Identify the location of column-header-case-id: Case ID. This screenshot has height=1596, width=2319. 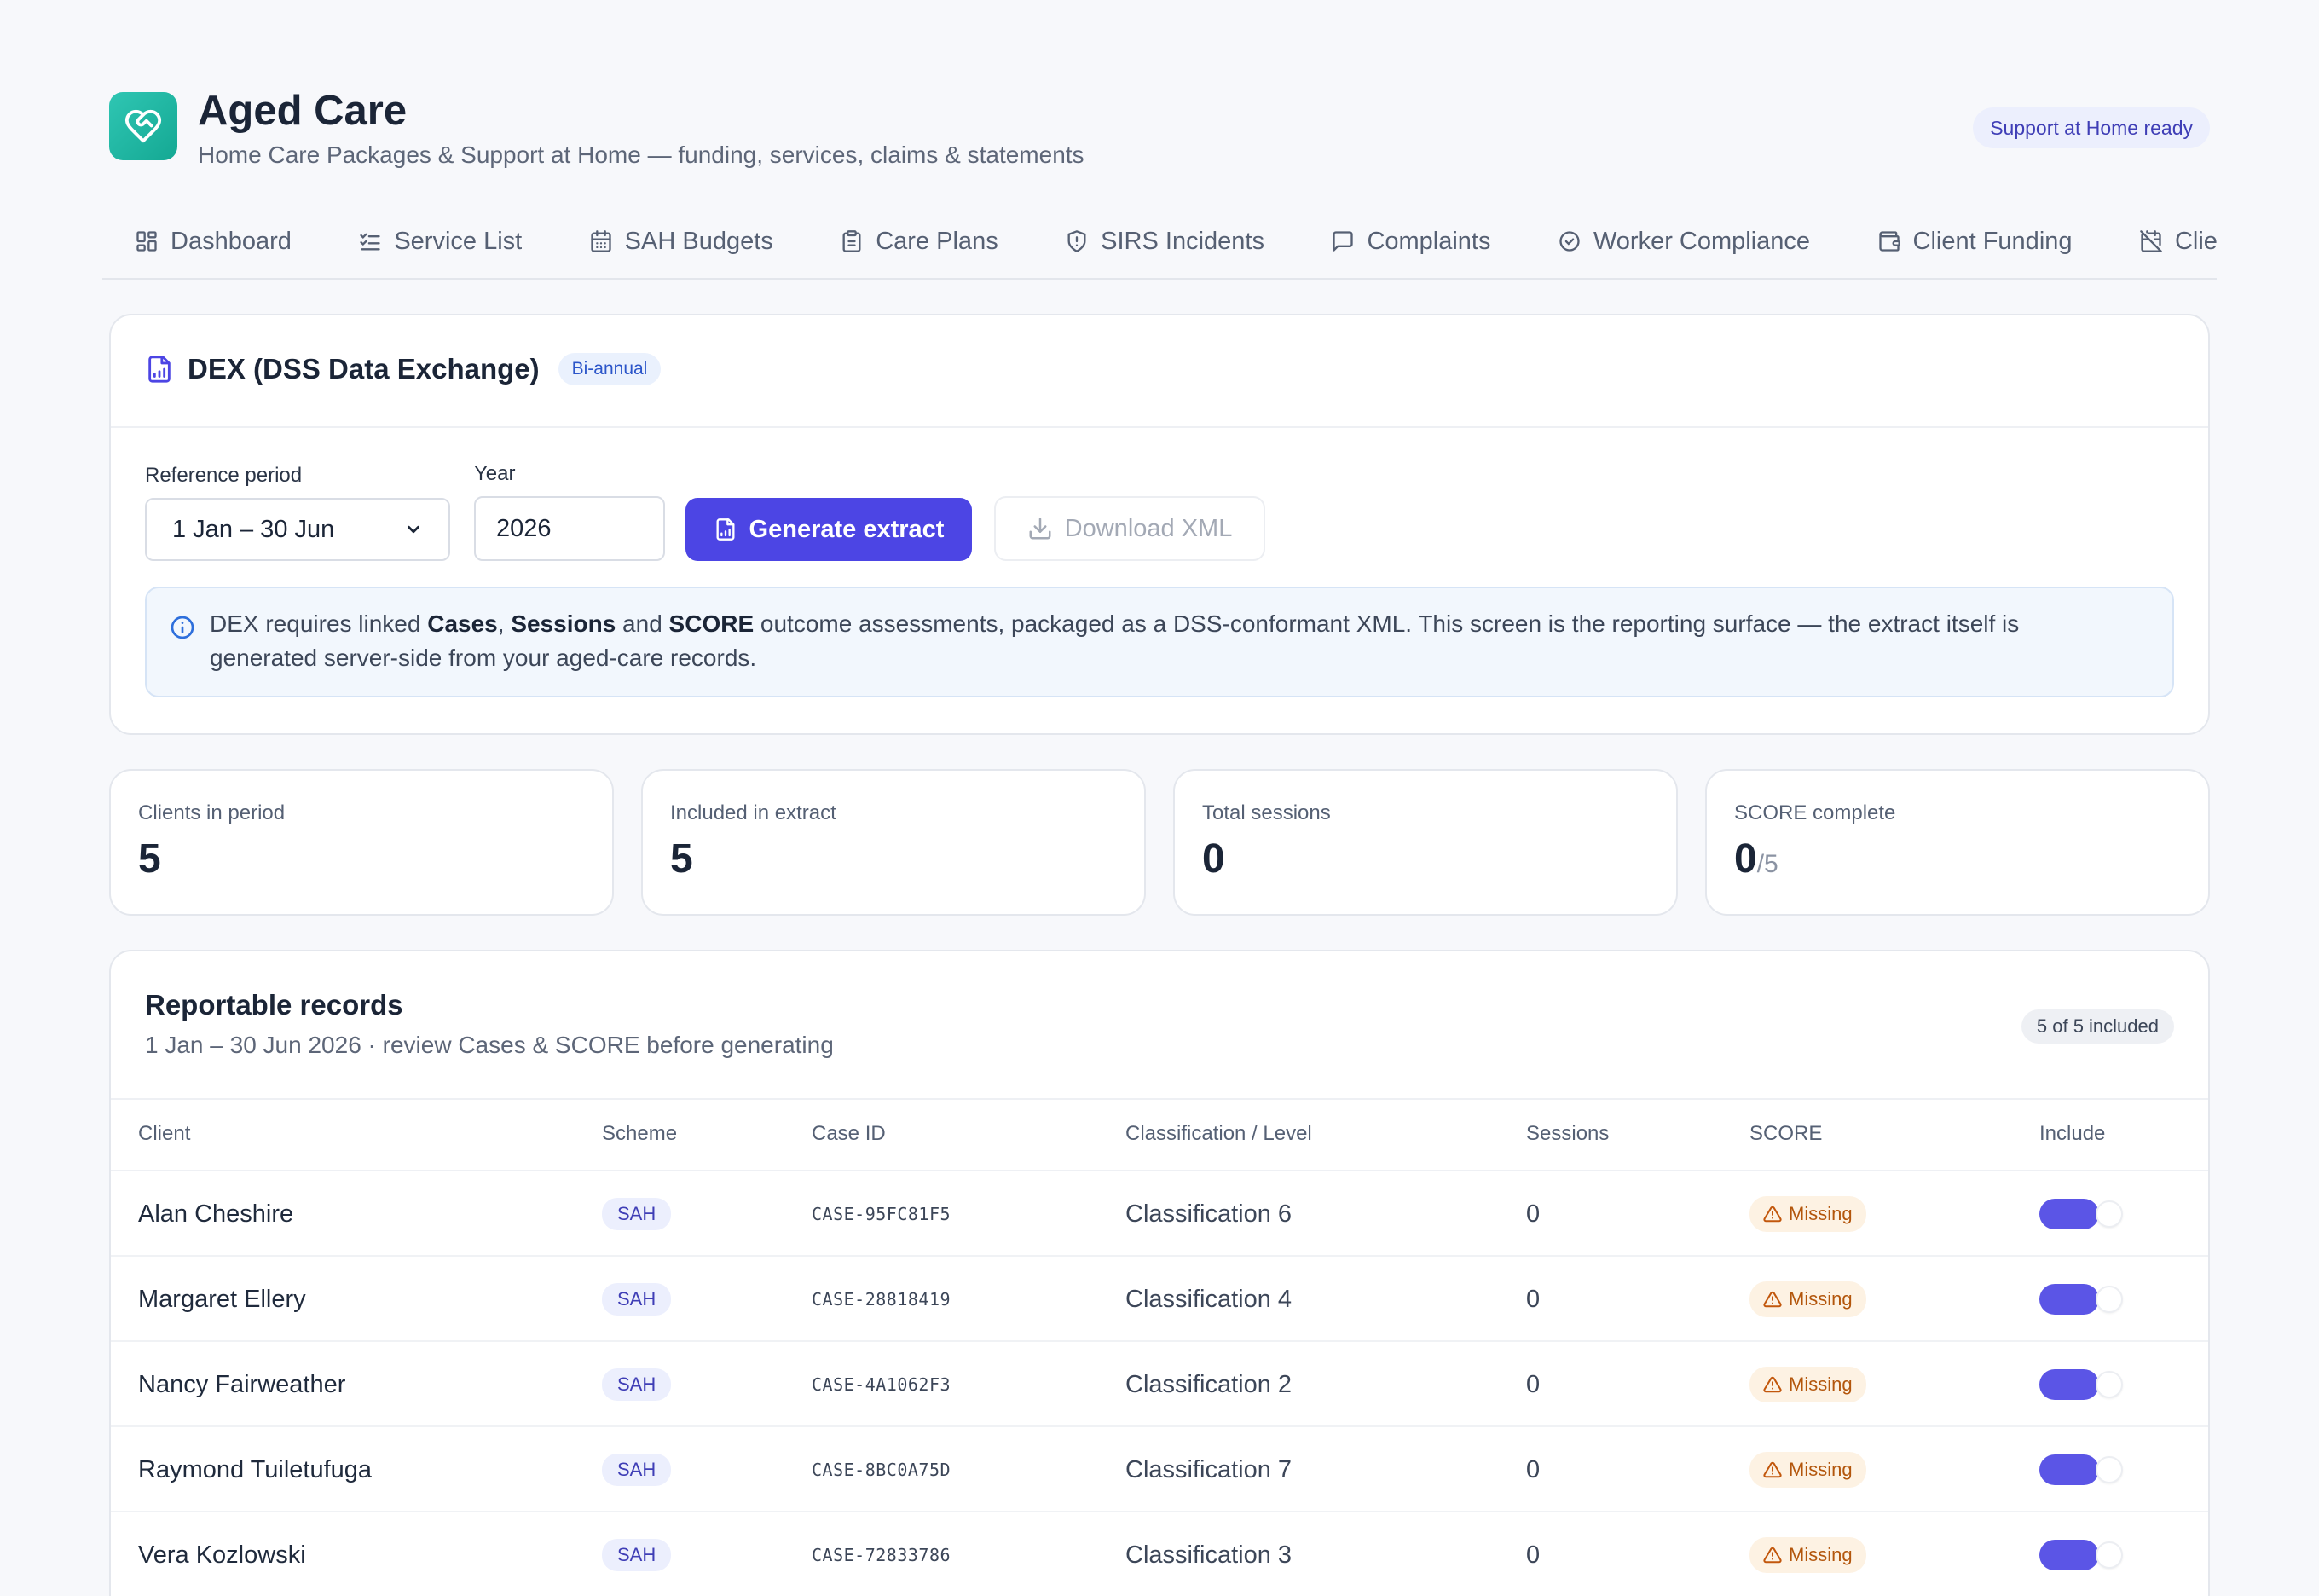
(849, 1134).